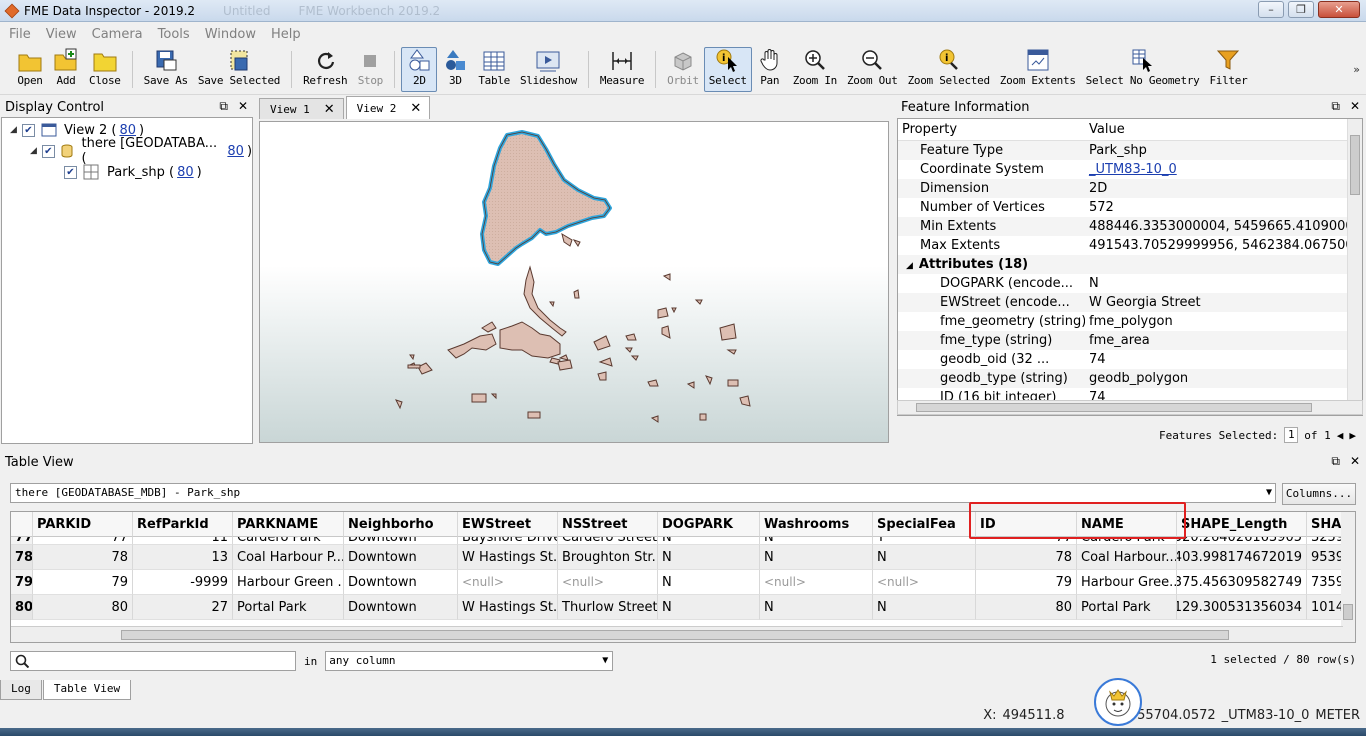 This screenshot has height=736, width=1366. I want to click on table-cell: 80, so click(1026, 607).